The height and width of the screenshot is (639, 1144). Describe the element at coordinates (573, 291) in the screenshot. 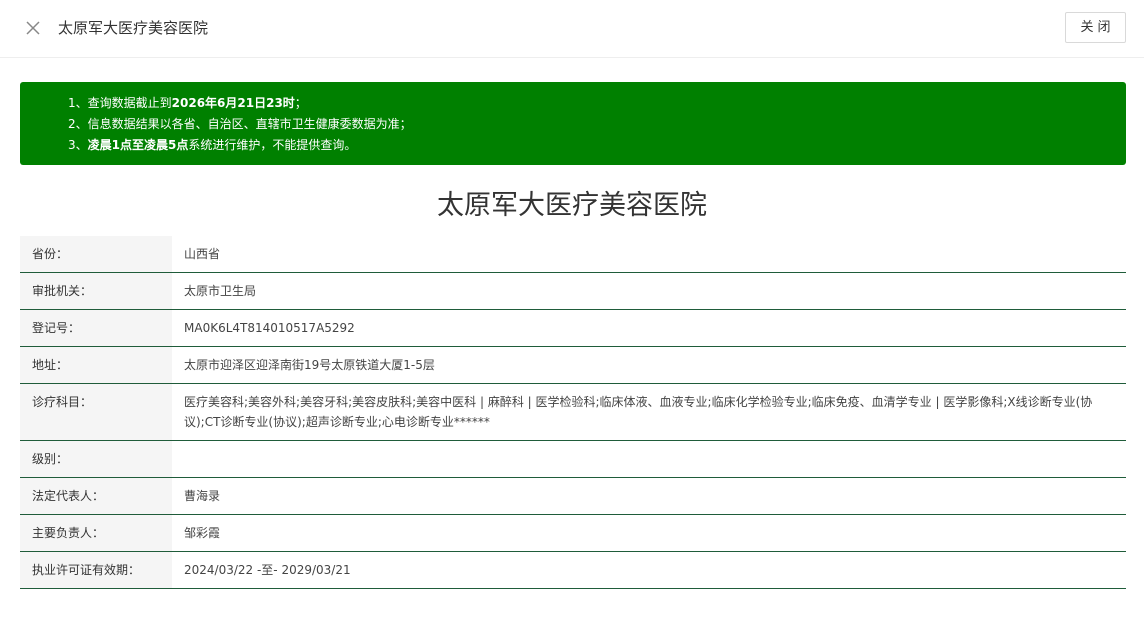

I see `table-row: 审批机关： 太原市卫生局` at that location.